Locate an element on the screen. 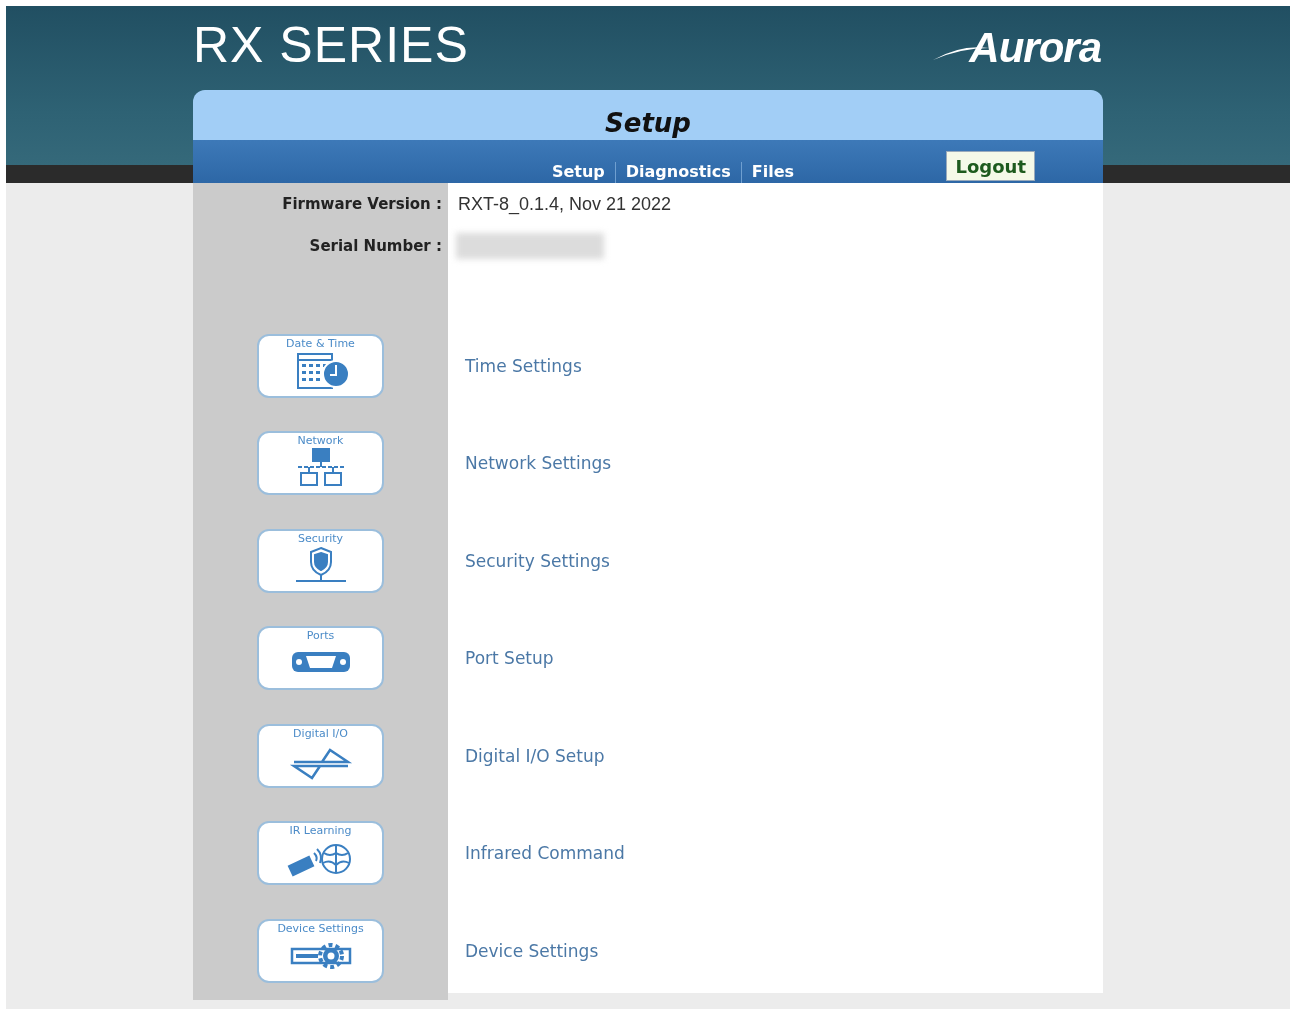 Image resolution: width=1290 pixels, height=1009 pixels. settings-link: Port Setup is located at coordinates (775, 658).